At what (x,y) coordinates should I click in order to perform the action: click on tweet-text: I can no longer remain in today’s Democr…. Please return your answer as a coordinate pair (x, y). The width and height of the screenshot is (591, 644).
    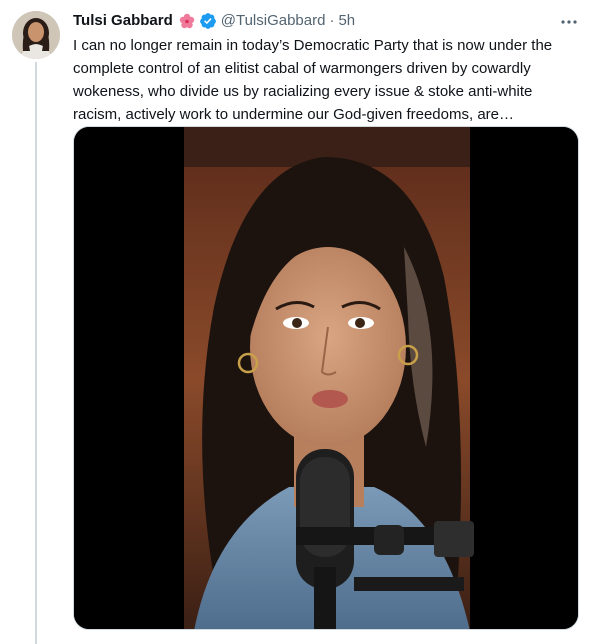
    Looking at the image, I should click on (313, 80).